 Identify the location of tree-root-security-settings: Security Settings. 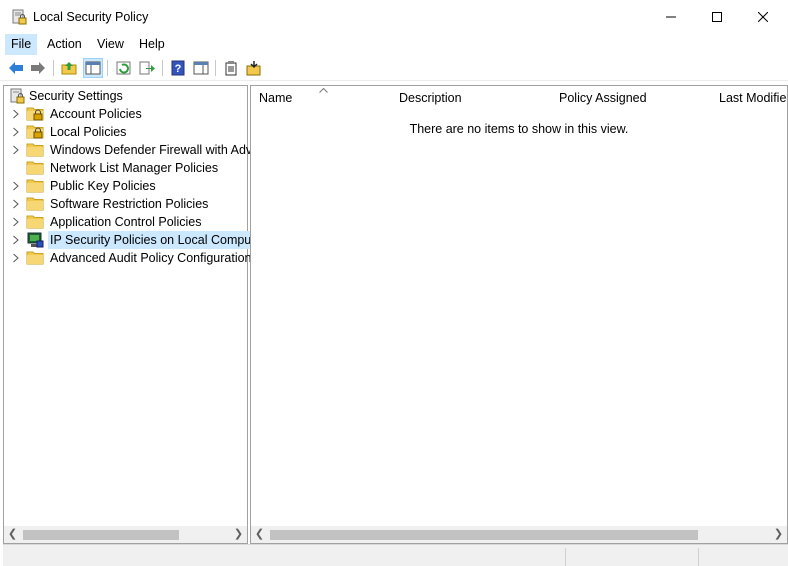
(125, 96).